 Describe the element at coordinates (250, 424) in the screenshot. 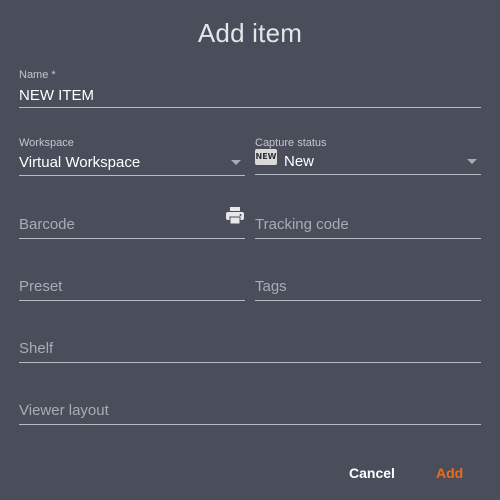

I see `viewer-layout-underline` at that location.